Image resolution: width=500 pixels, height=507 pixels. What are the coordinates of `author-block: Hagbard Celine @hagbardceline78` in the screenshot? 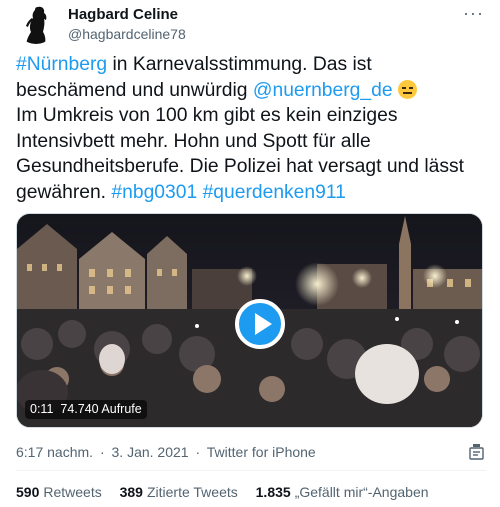 It's located at (127, 24).